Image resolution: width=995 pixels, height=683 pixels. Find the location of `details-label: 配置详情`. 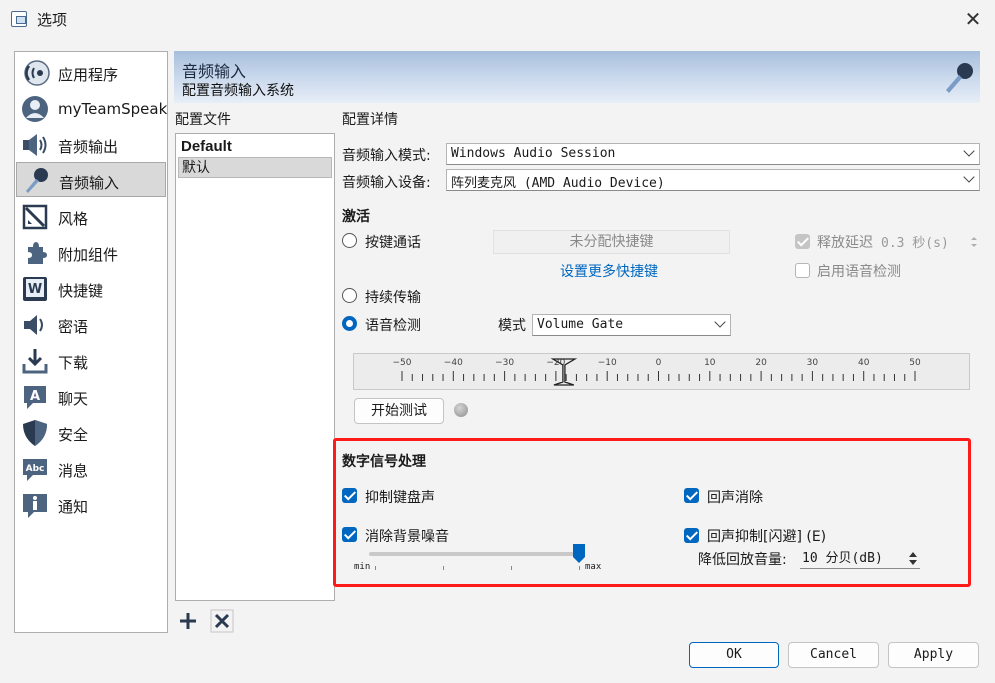

details-label: 配置详情 is located at coordinates (370, 120).